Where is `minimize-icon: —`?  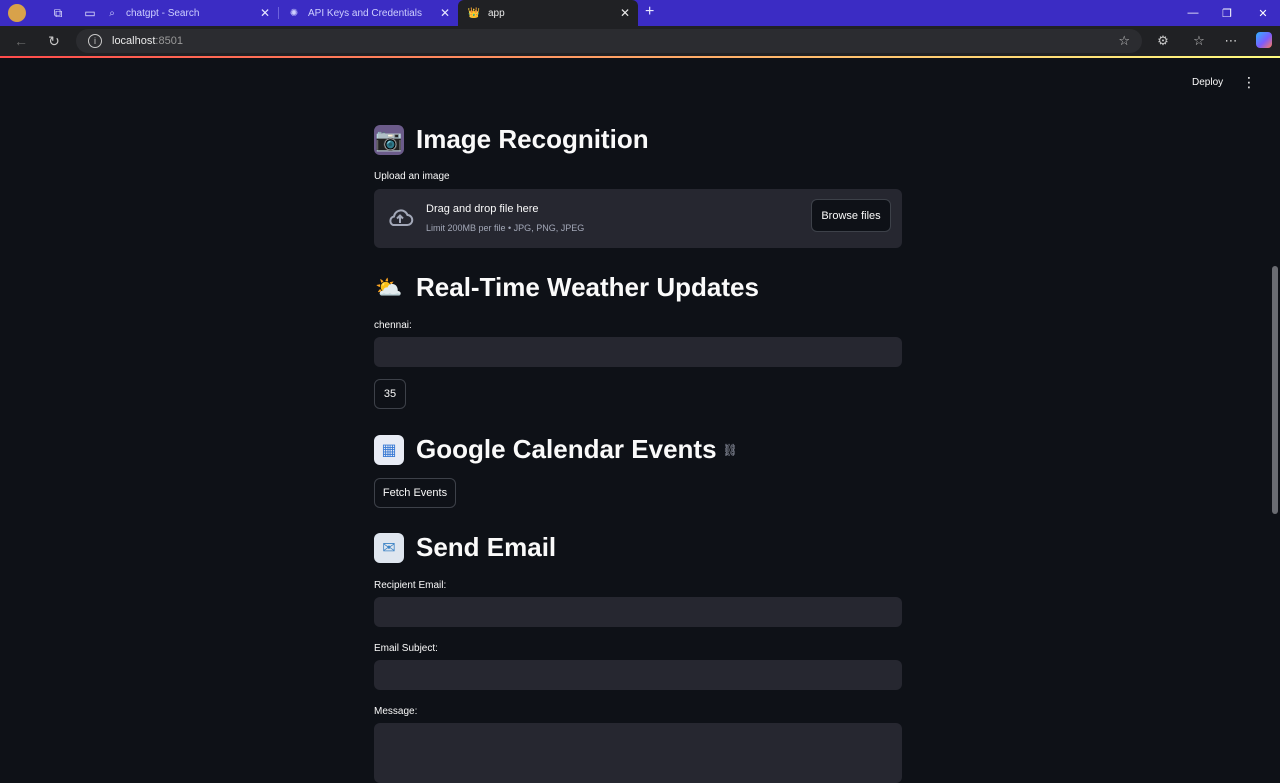 minimize-icon: — is located at coordinates (1193, 13).